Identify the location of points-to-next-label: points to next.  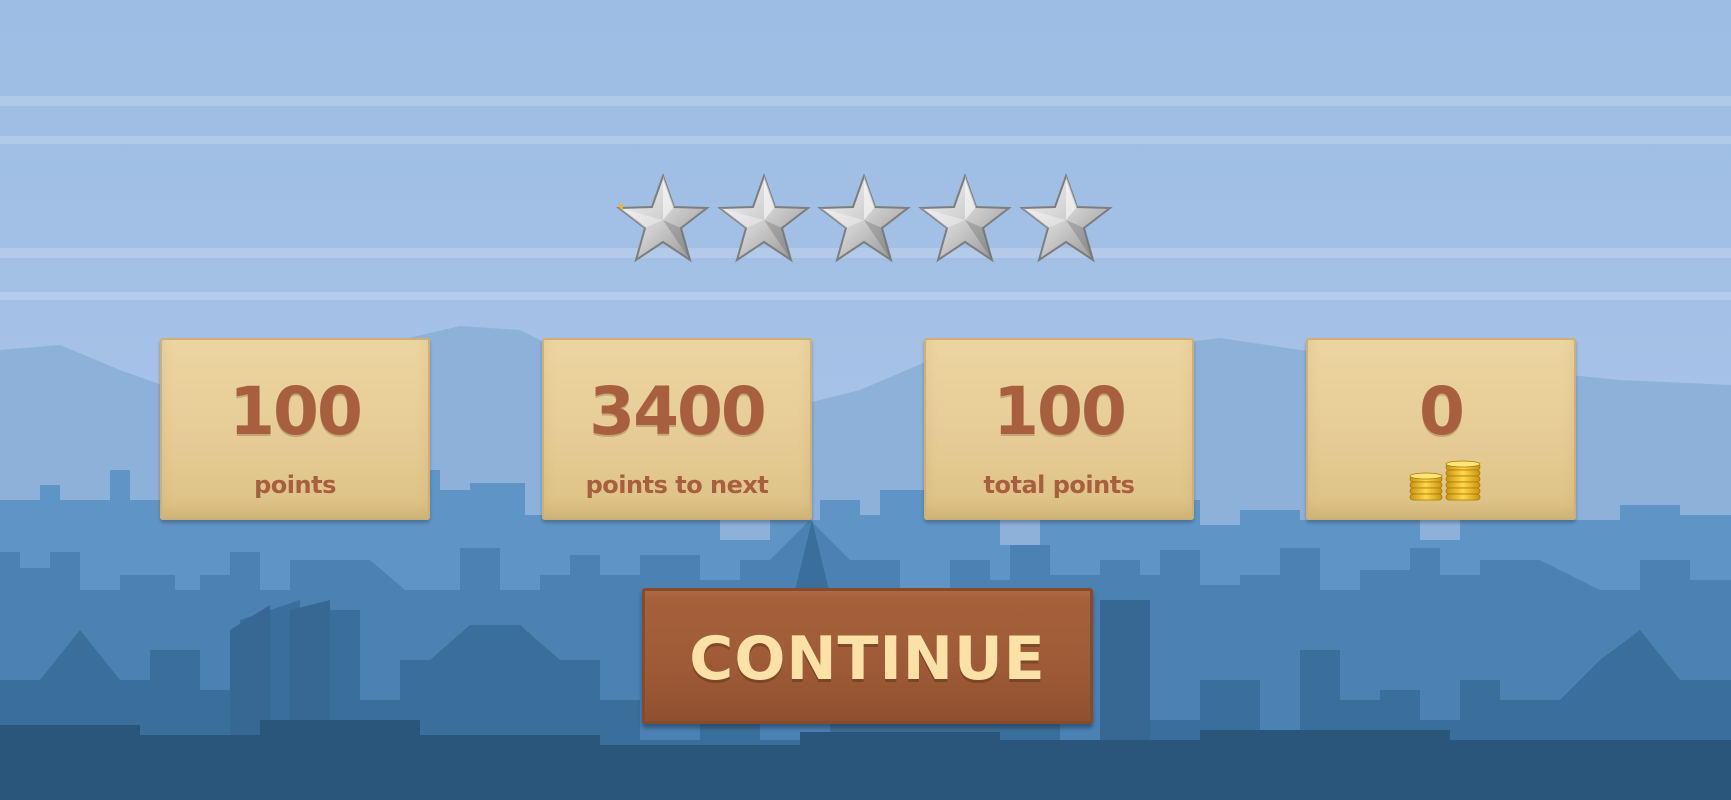
(677, 485).